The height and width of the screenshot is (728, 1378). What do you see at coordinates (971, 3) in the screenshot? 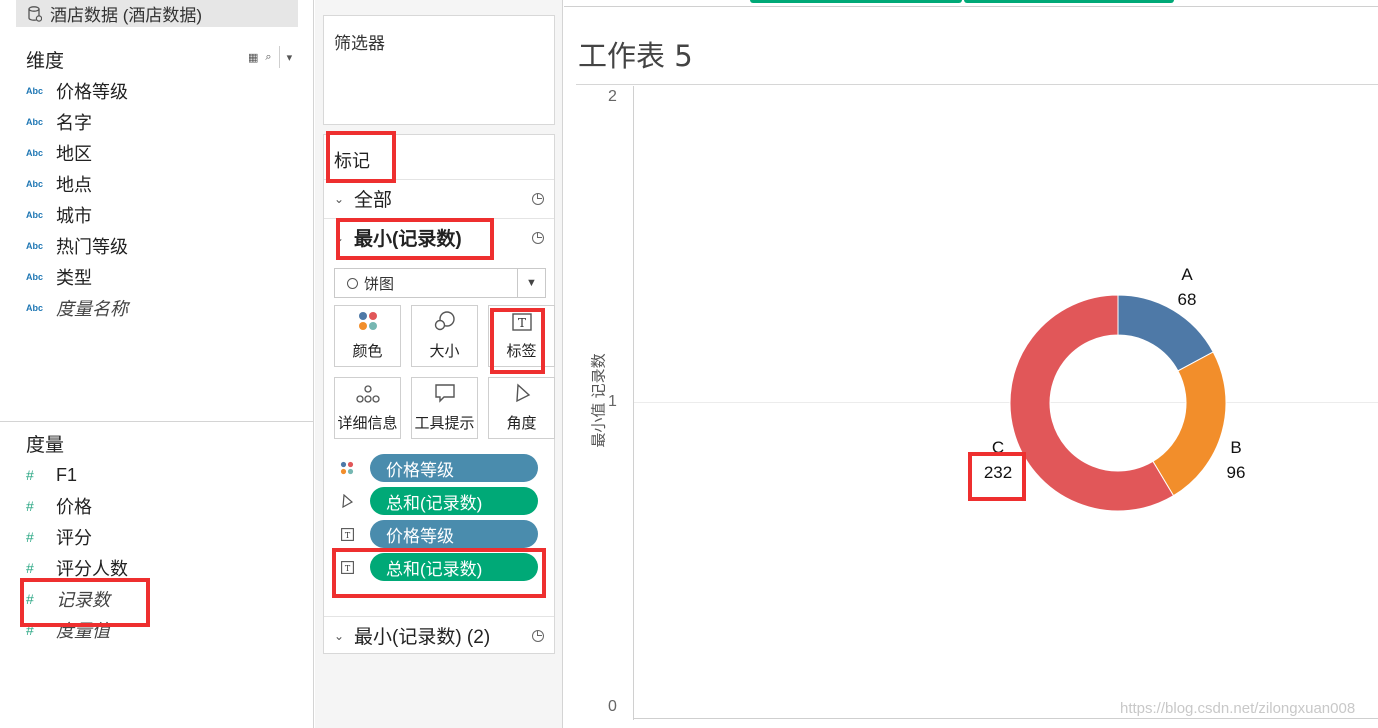
I see `shelf-top-strip` at bounding box center [971, 3].